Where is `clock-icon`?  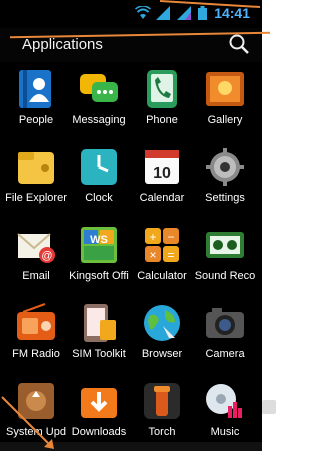
clock-icon is located at coordinates (99, 167).